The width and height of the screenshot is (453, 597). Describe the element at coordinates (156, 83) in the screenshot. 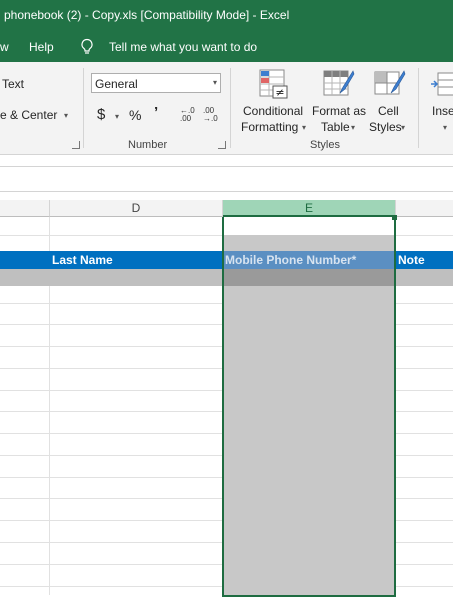

I see `number-format-dropdown: General ▾` at that location.